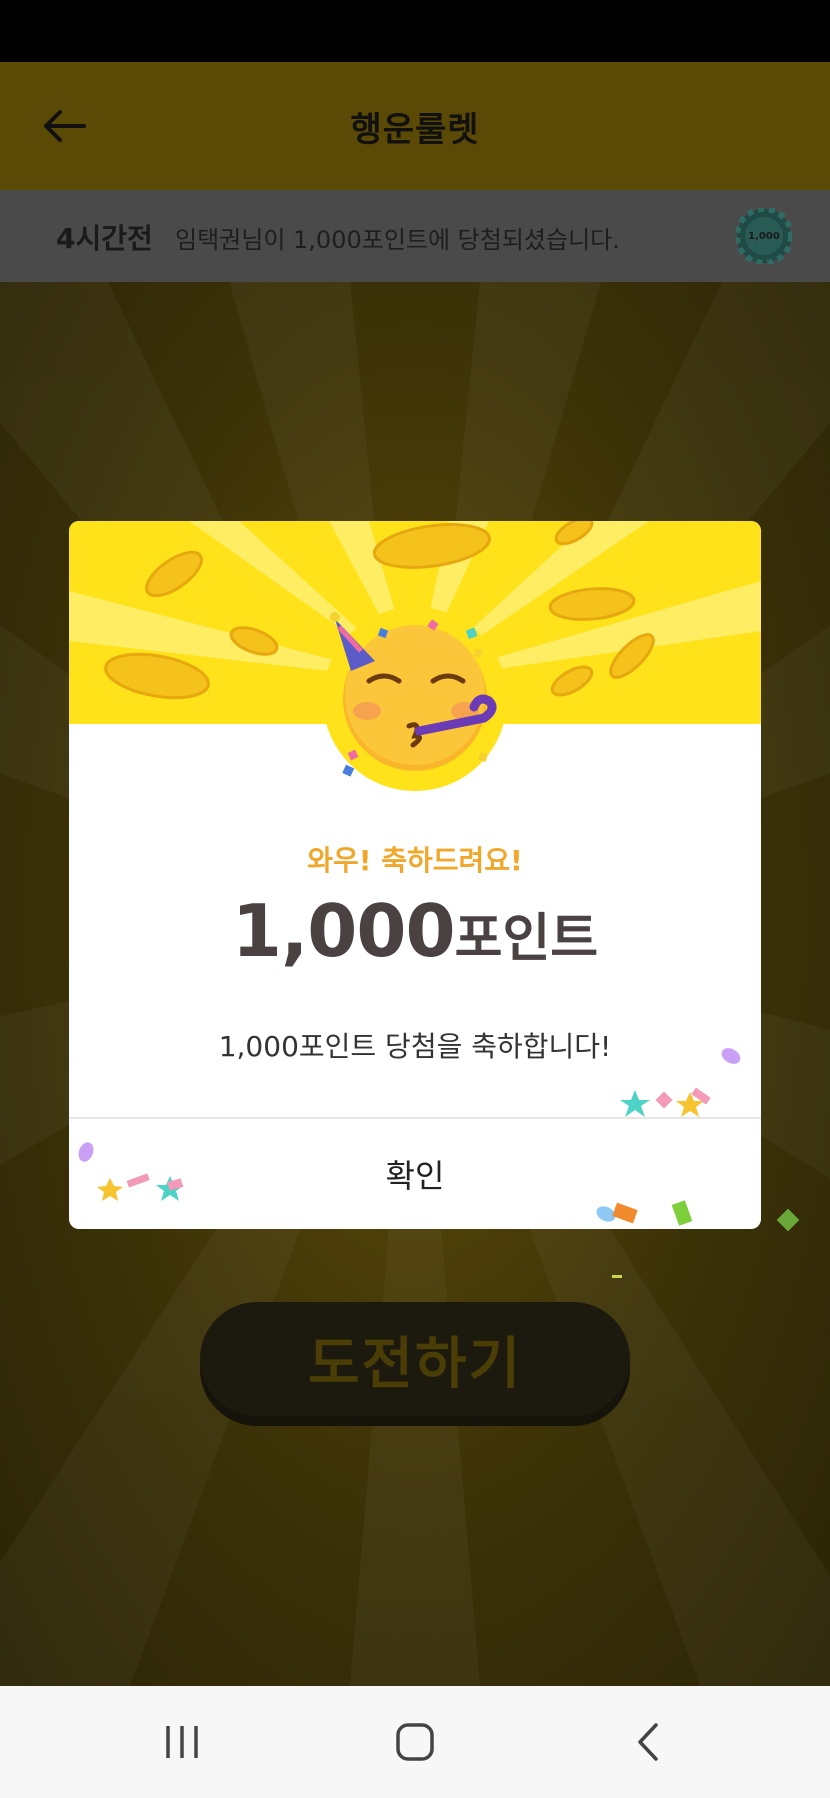 Image resolution: width=830 pixels, height=1798 pixels. What do you see at coordinates (415, 31) in the screenshot?
I see `status-bar` at bounding box center [415, 31].